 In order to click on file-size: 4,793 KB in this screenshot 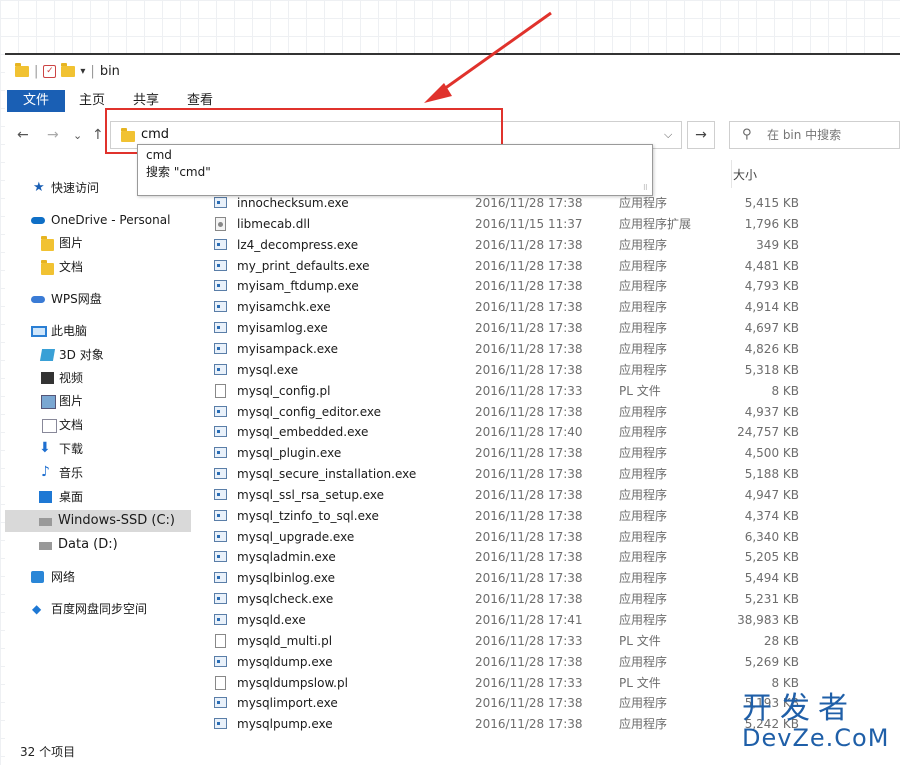, I will do `click(771, 286)`.